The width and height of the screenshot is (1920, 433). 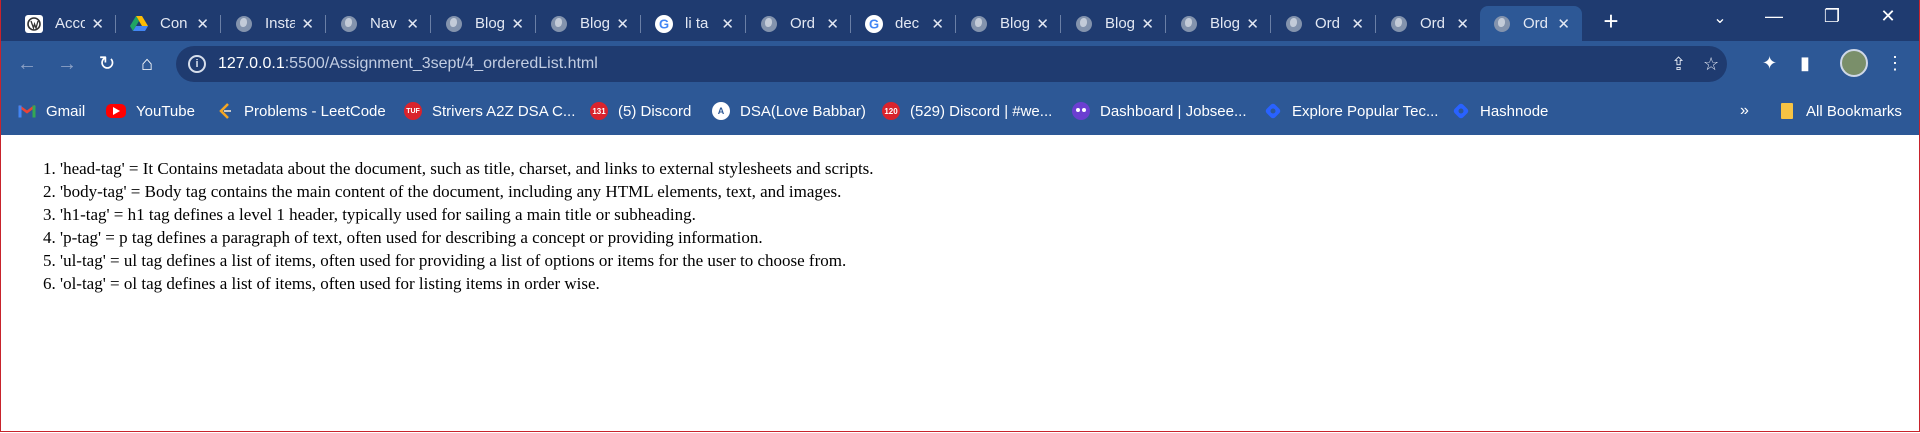 What do you see at coordinates (1429, 23) in the screenshot?
I see `tab-14: Ord ✕` at bounding box center [1429, 23].